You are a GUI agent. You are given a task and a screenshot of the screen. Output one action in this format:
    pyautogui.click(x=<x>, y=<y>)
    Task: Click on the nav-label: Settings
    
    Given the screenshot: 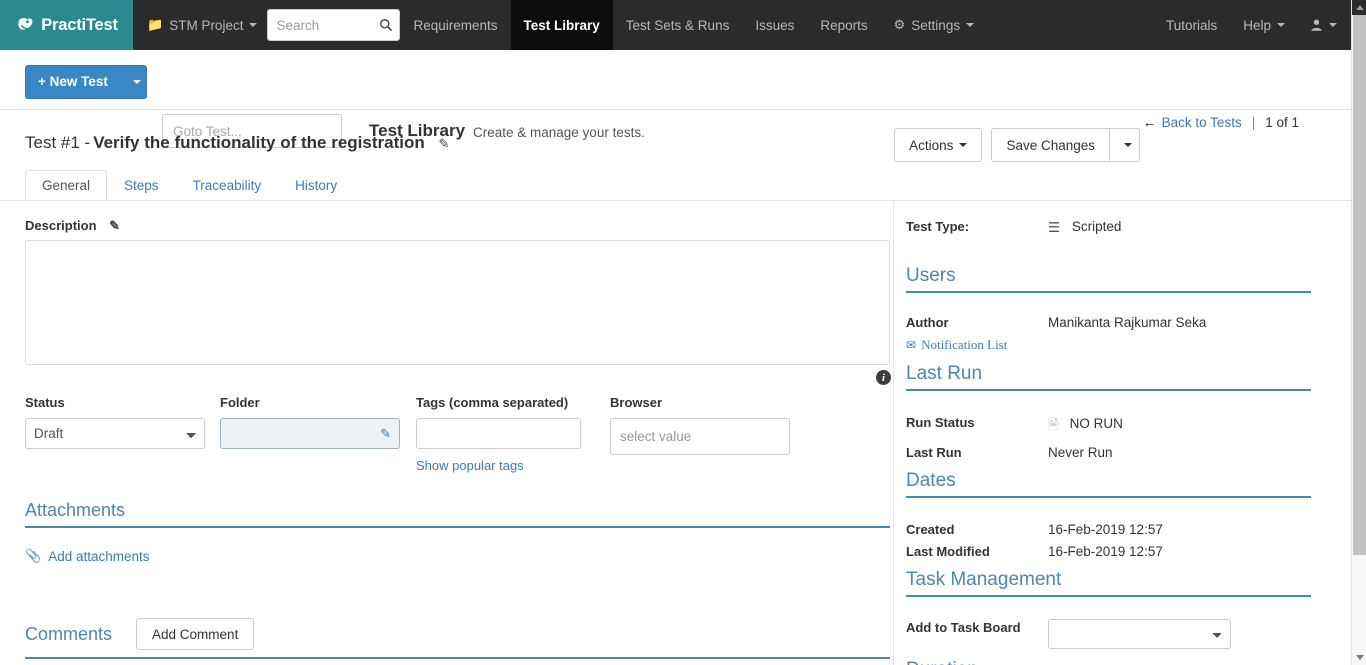 What is the action you would take?
    pyautogui.click(x=936, y=25)
    